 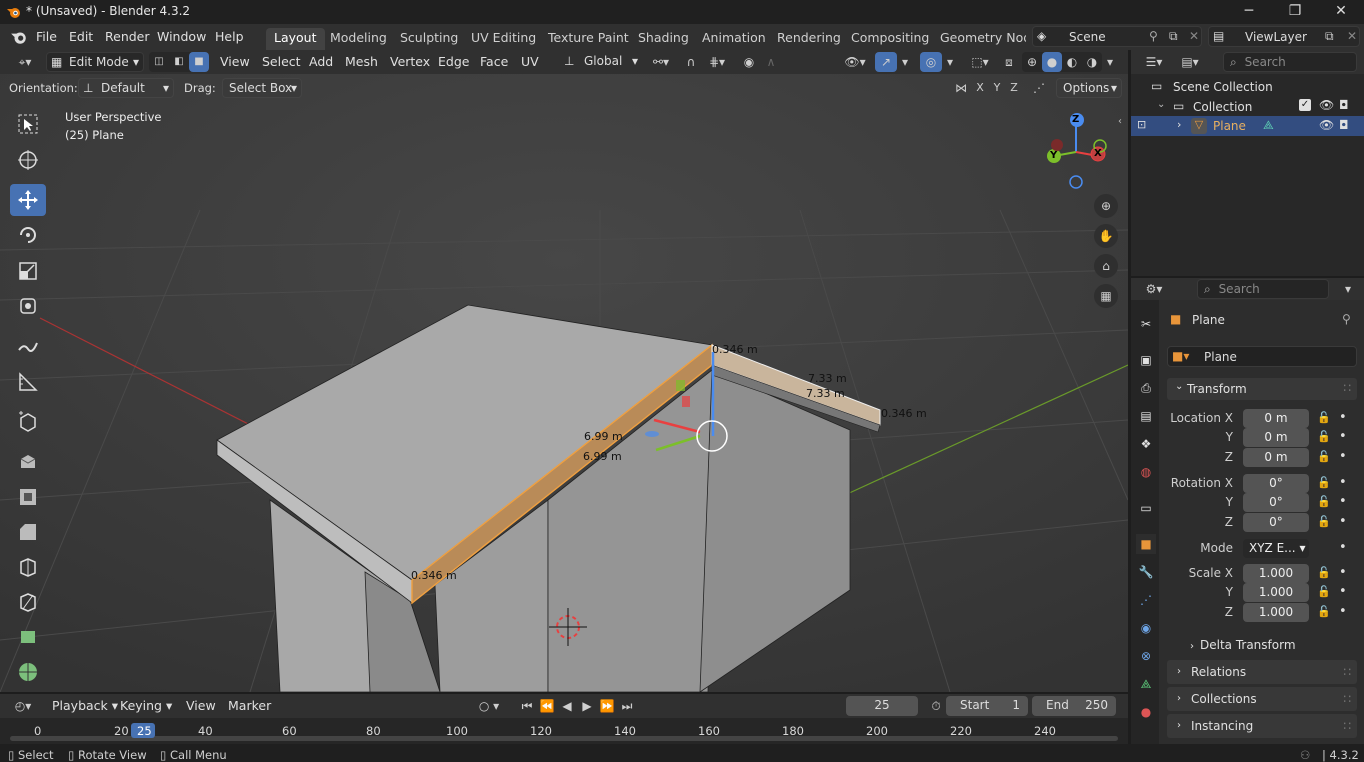 What do you see at coordinates (28, 235) in the screenshot?
I see `rotate-tool` at bounding box center [28, 235].